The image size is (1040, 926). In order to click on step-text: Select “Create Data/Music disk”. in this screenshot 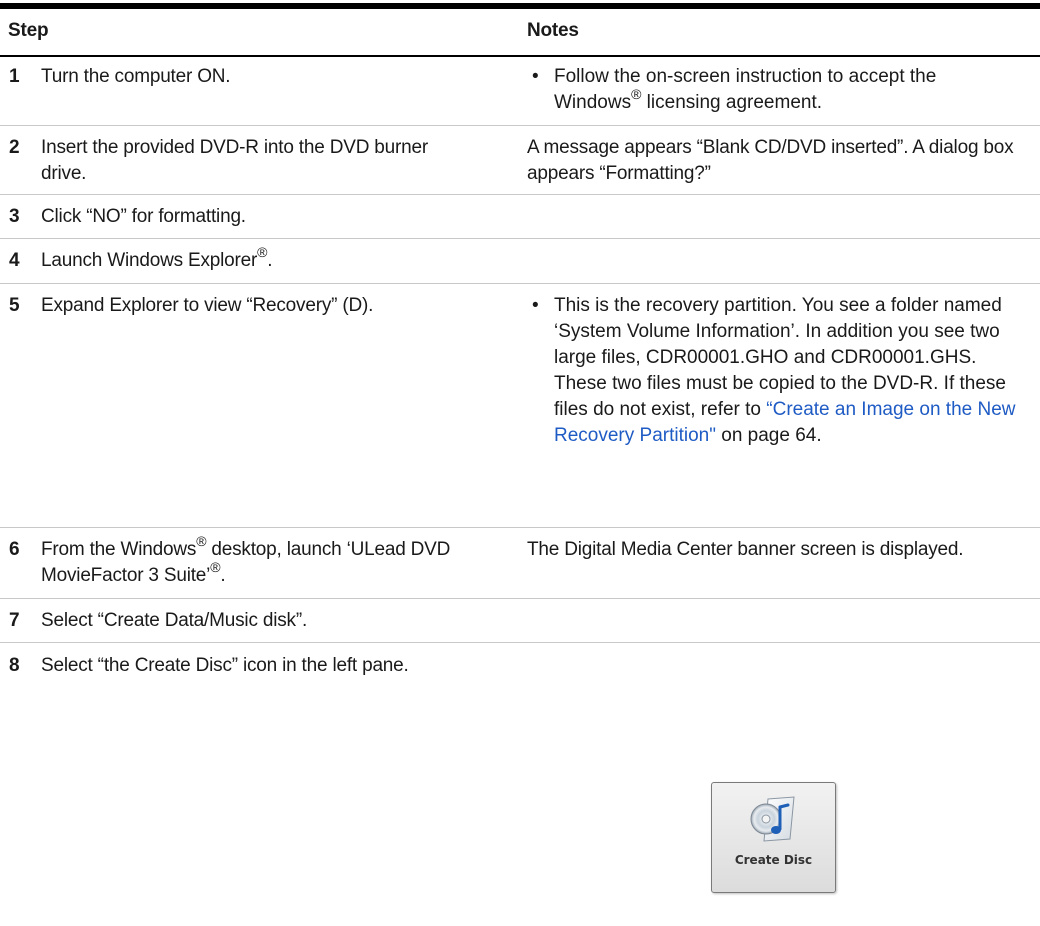, I will do `click(174, 620)`.